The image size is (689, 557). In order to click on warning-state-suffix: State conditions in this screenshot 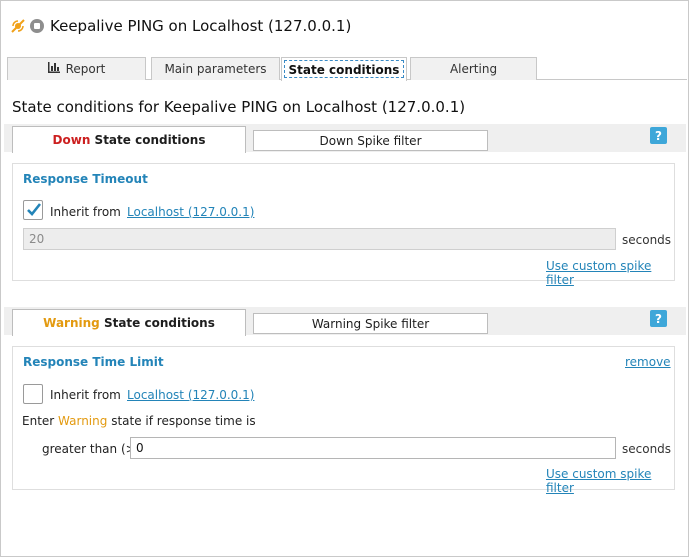, I will do `click(157, 323)`.